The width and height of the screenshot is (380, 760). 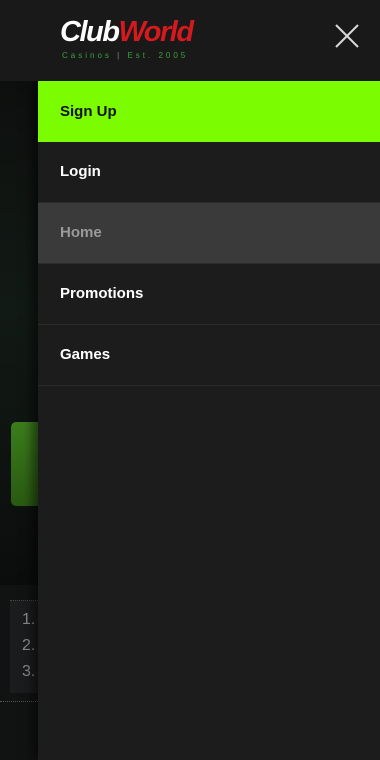 I want to click on step-number: 3., so click(x=29, y=671).